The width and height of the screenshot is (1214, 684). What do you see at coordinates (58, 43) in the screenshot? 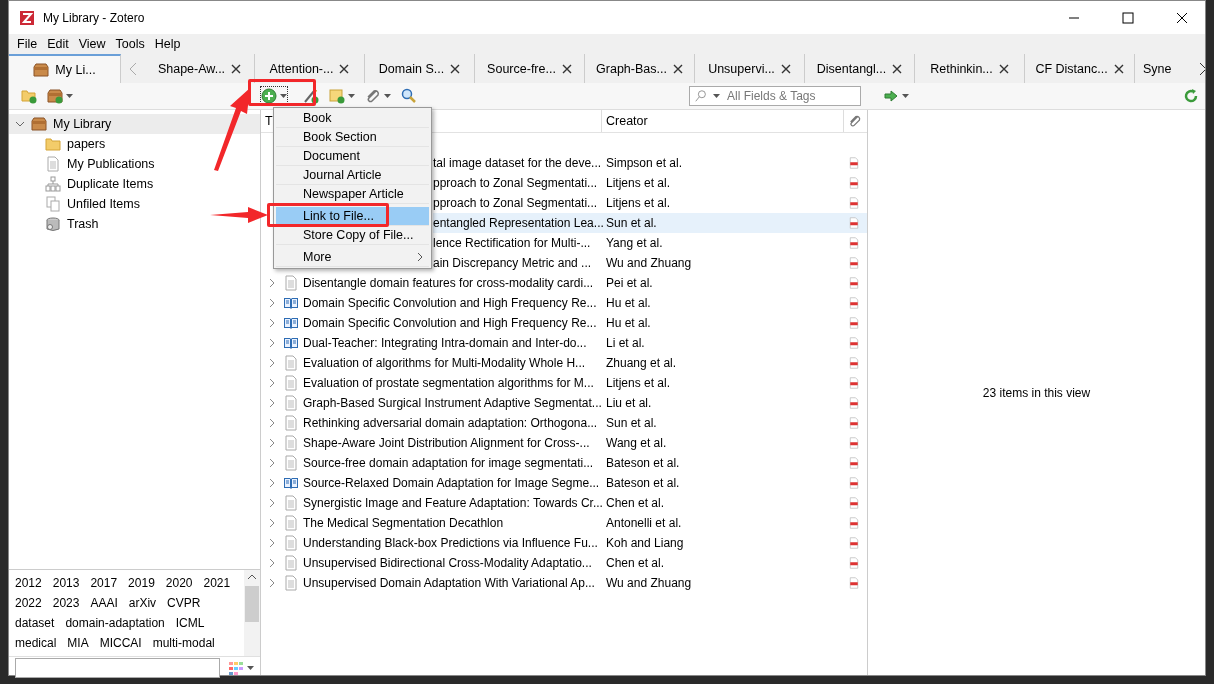
I see `menu-item: Edit` at bounding box center [58, 43].